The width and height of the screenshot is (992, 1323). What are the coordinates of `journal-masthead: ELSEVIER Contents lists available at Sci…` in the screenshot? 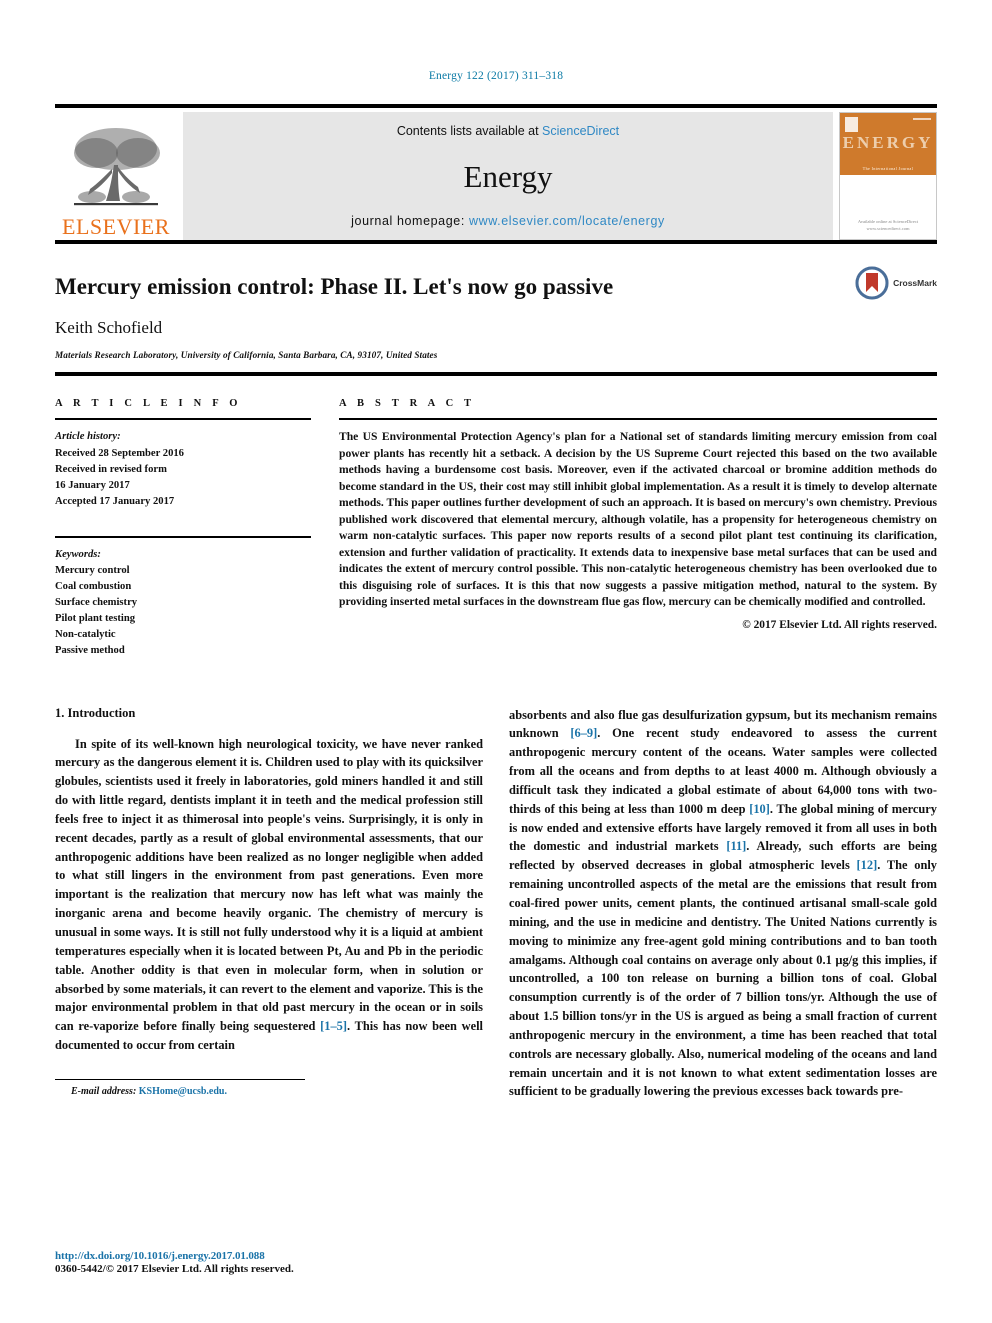 It's located at (496, 172).